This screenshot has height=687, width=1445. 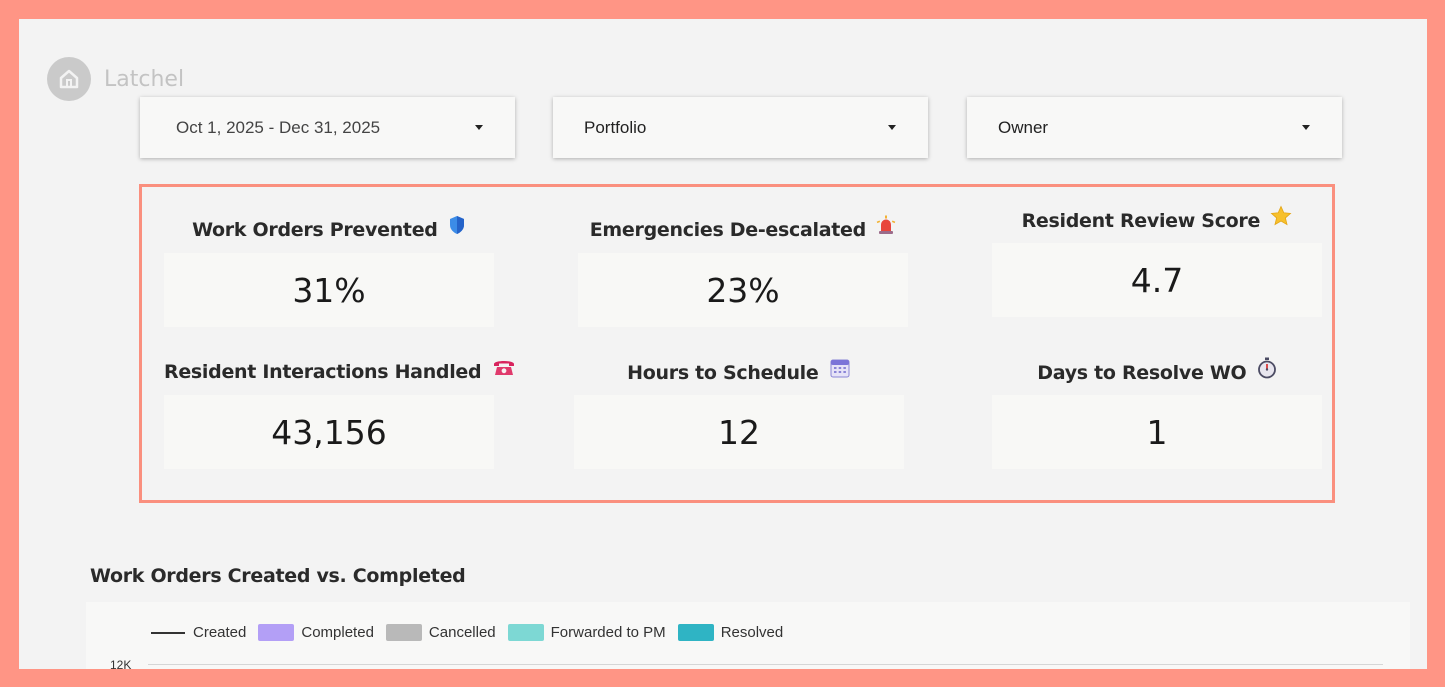 What do you see at coordinates (337, 632) in the screenshot?
I see `legend-label: Completed` at bounding box center [337, 632].